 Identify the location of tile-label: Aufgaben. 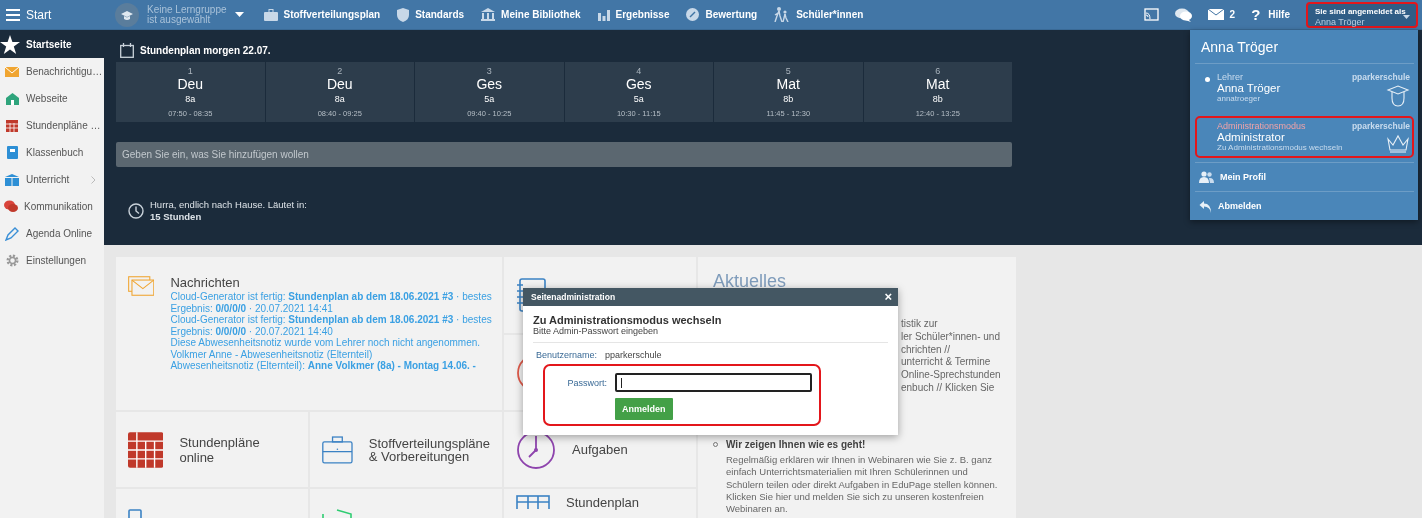
(600, 449).